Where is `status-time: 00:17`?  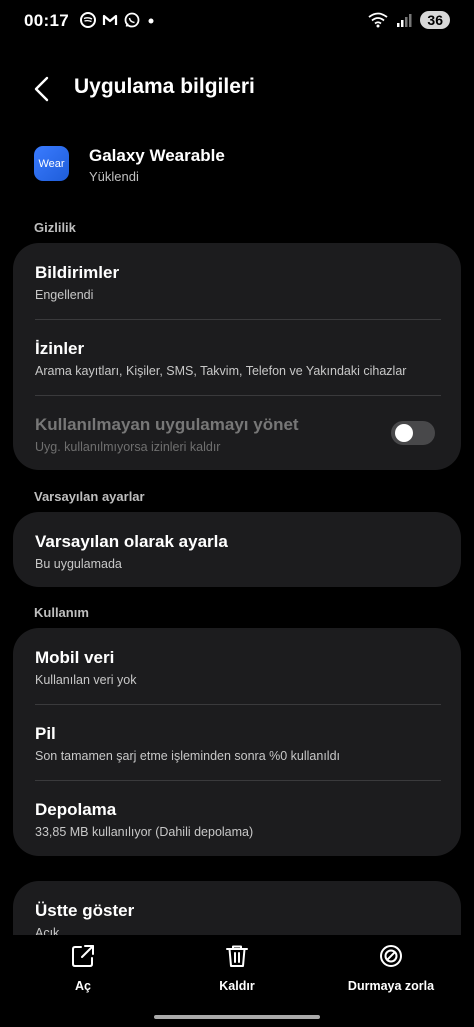
status-time: 00:17 is located at coordinates (46, 20).